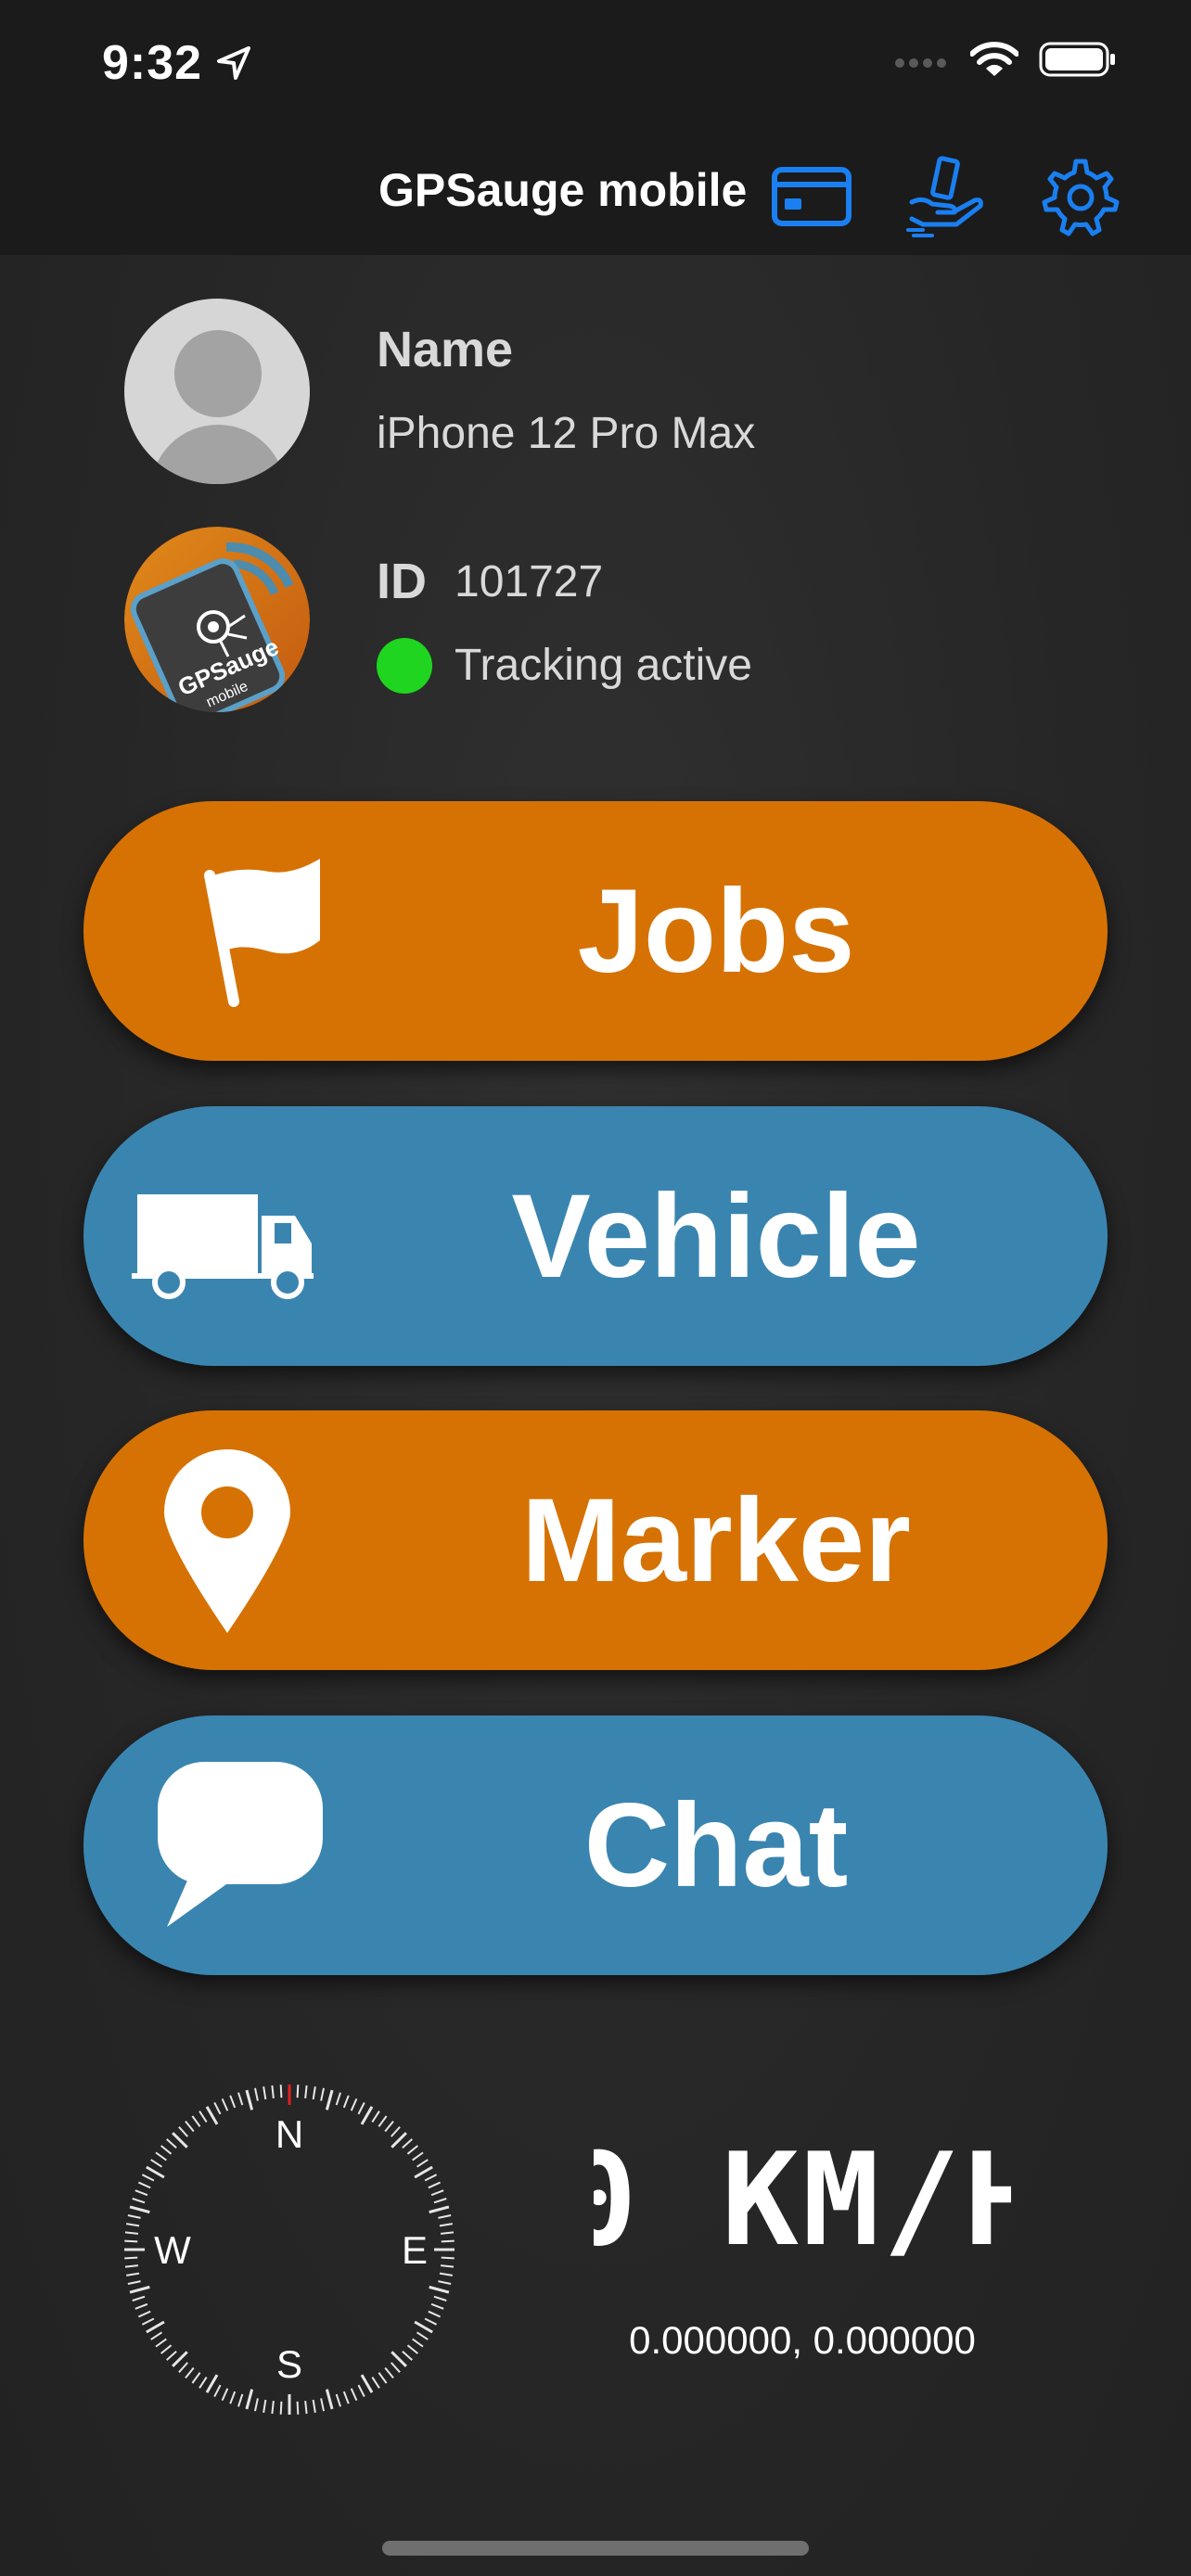 The width and height of the screenshot is (1191, 2576). What do you see at coordinates (289, 2364) in the screenshot?
I see `compass-south: S` at bounding box center [289, 2364].